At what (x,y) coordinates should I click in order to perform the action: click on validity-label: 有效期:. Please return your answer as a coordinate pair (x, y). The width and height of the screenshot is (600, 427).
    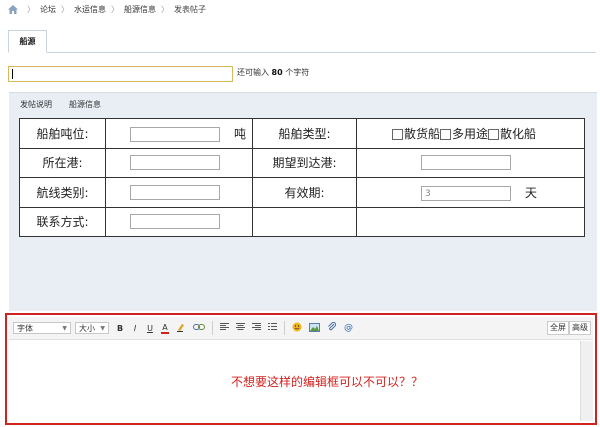
    Looking at the image, I should click on (304, 192).